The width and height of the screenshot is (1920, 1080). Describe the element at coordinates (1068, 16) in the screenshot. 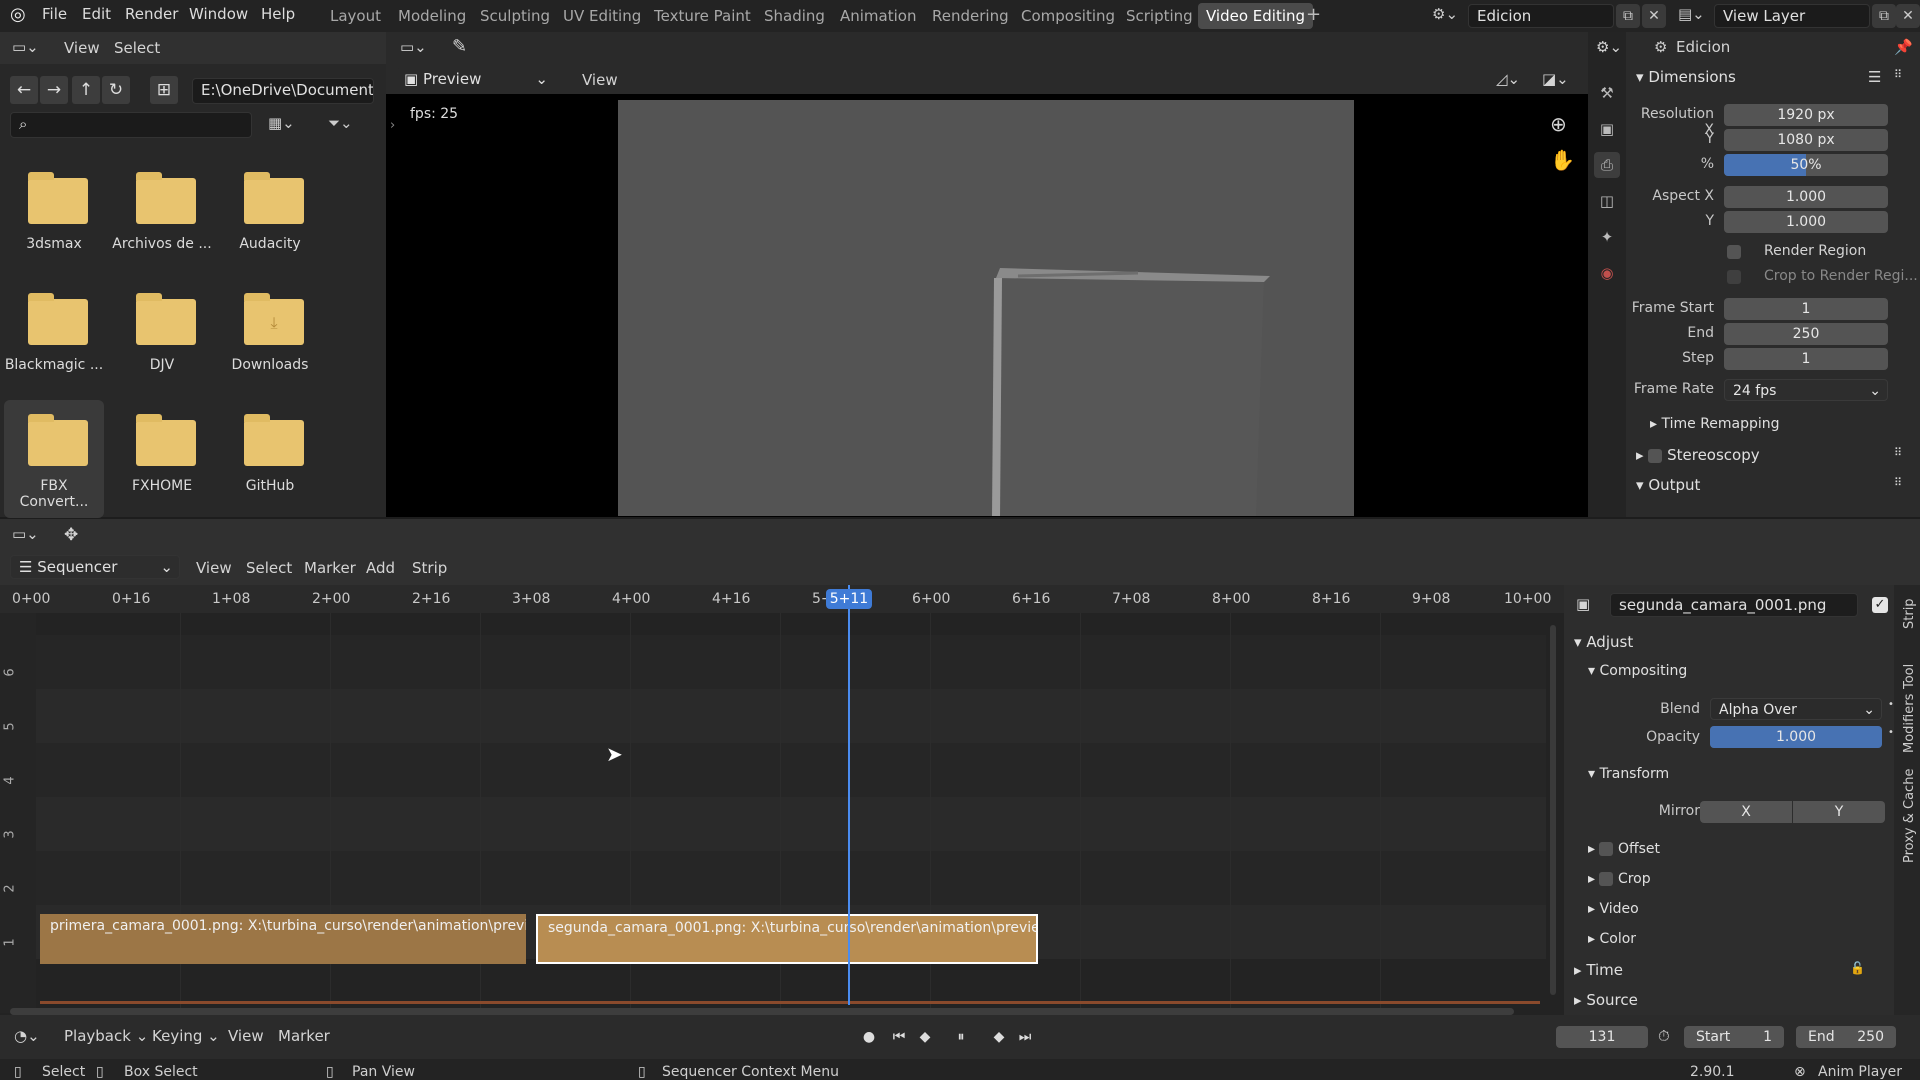

I see `tab-compositing: Compositing` at that location.